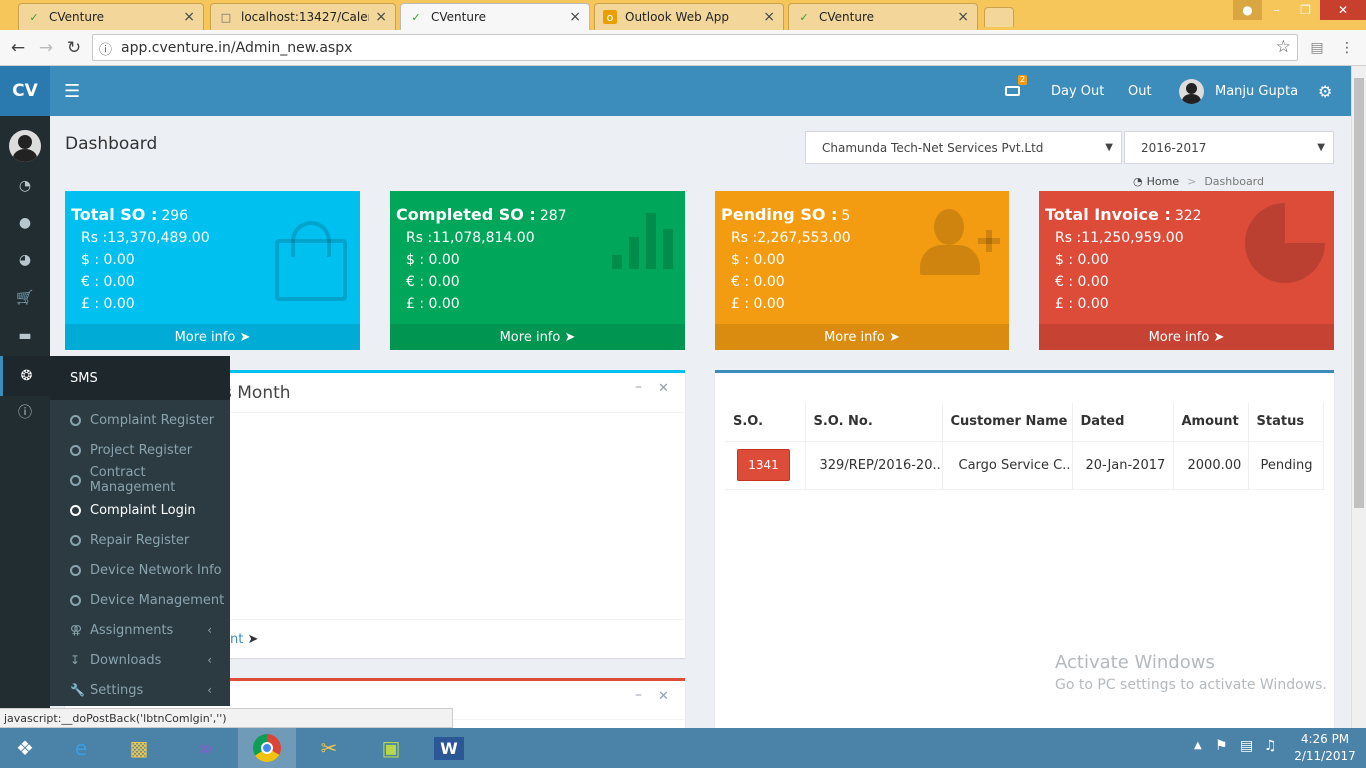 This screenshot has height=768, width=1366. Describe the element at coordinates (1343, 10) in the screenshot. I see `close-window-icon: ✕` at that location.